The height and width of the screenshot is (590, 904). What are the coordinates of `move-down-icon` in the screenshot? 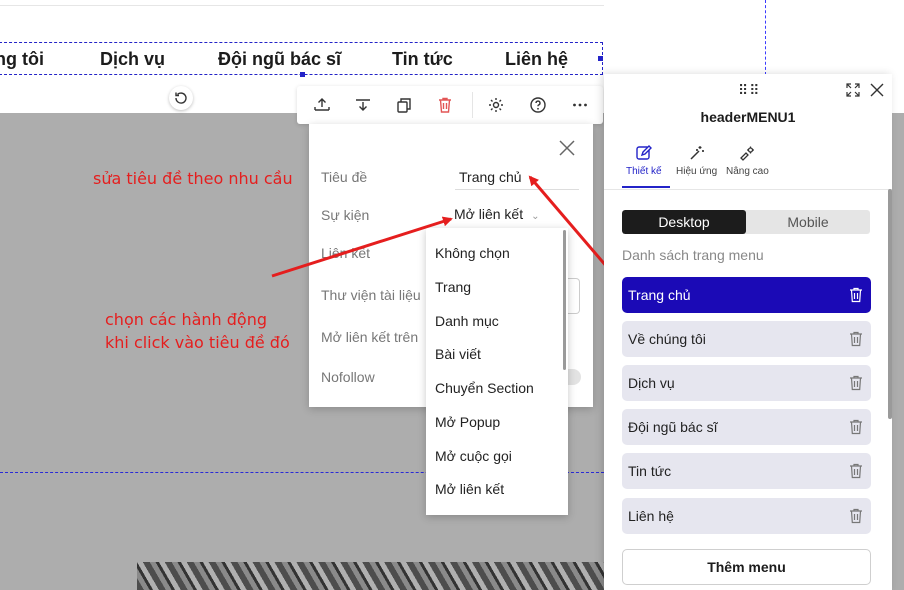 It's located at (363, 105).